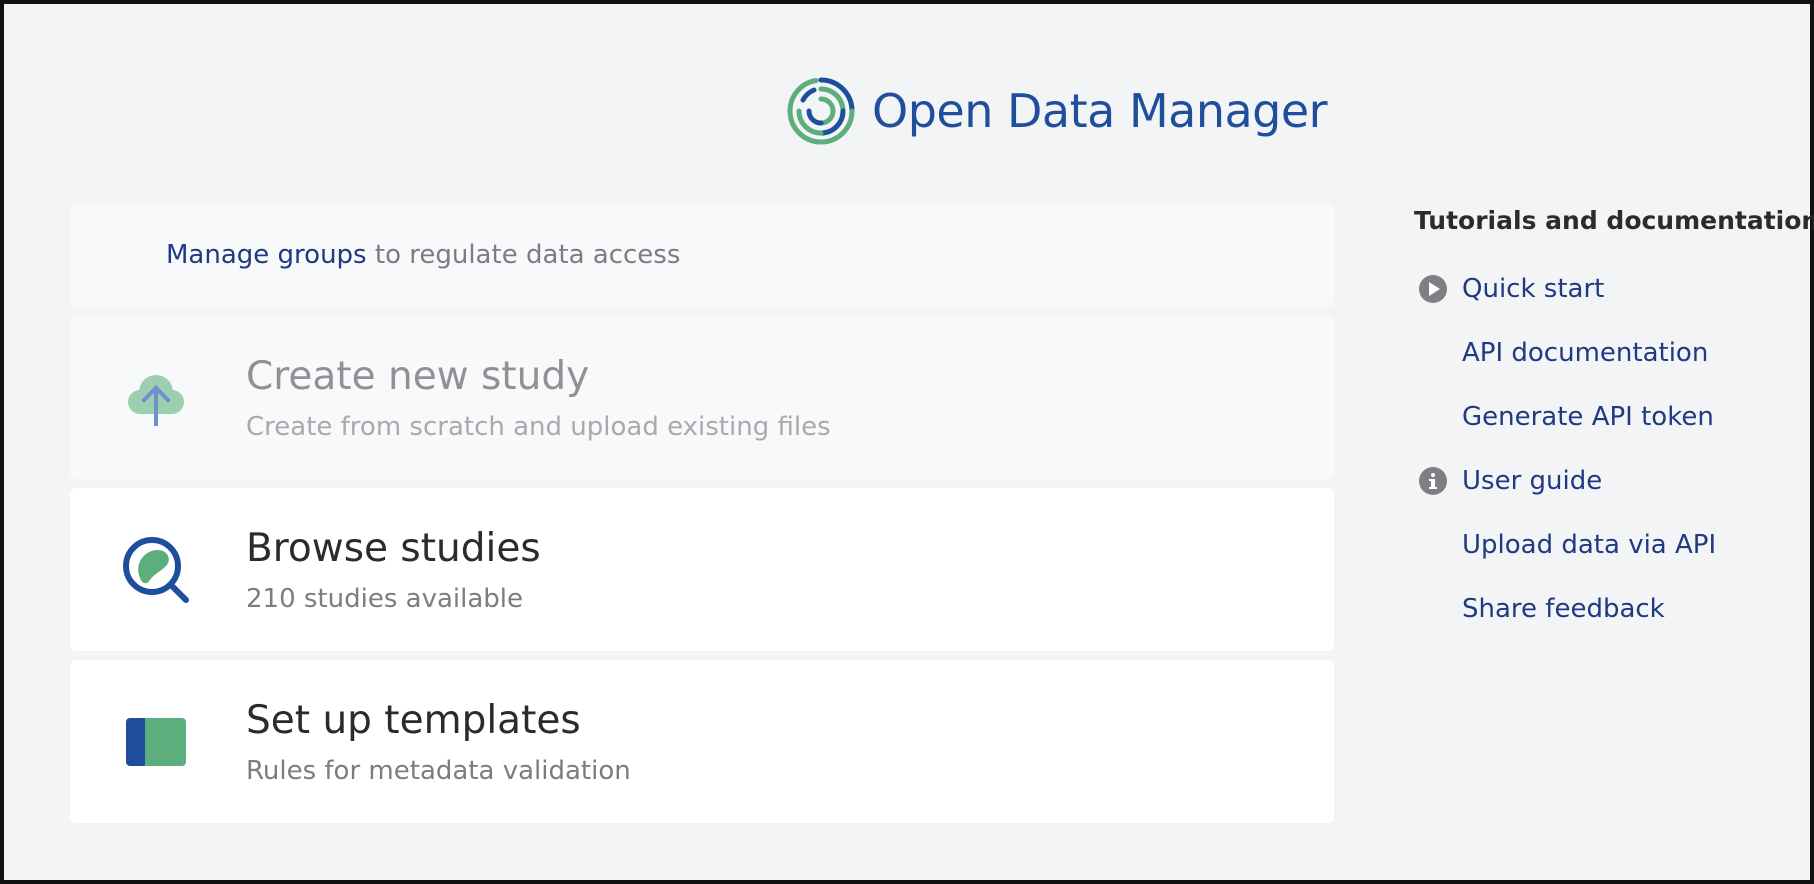 This screenshot has width=1814, height=884. I want to click on templates-subtitle: Rules for metadata validation, so click(438, 771).